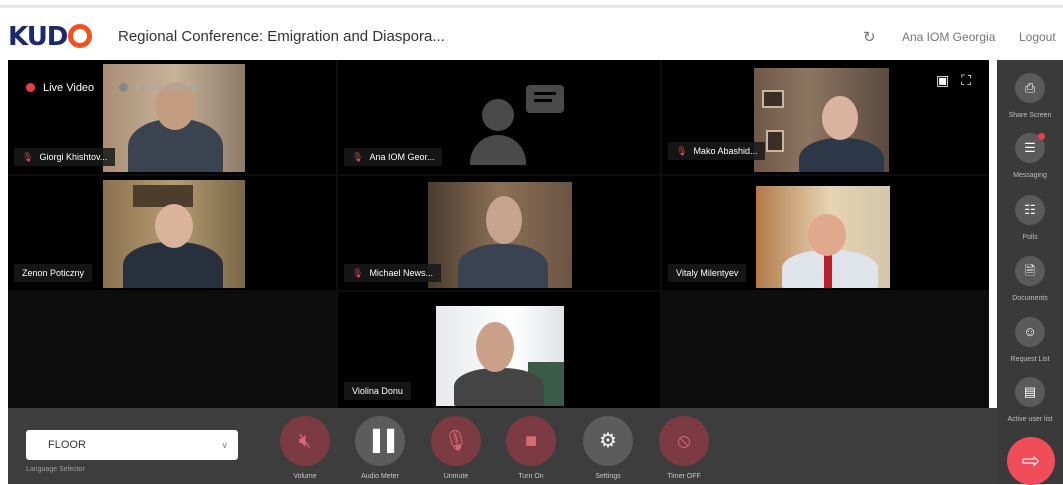  Describe the element at coordinates (305, 476) in the screenshot. I see `volume-label: Volume` at that location.